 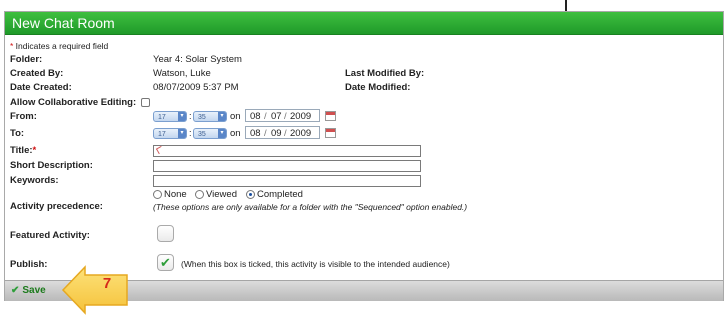 What do you see at coordinates (41, 87) in the screenshot?
I see `date-created-label: Date Created:` at bounding box center [41, 87].